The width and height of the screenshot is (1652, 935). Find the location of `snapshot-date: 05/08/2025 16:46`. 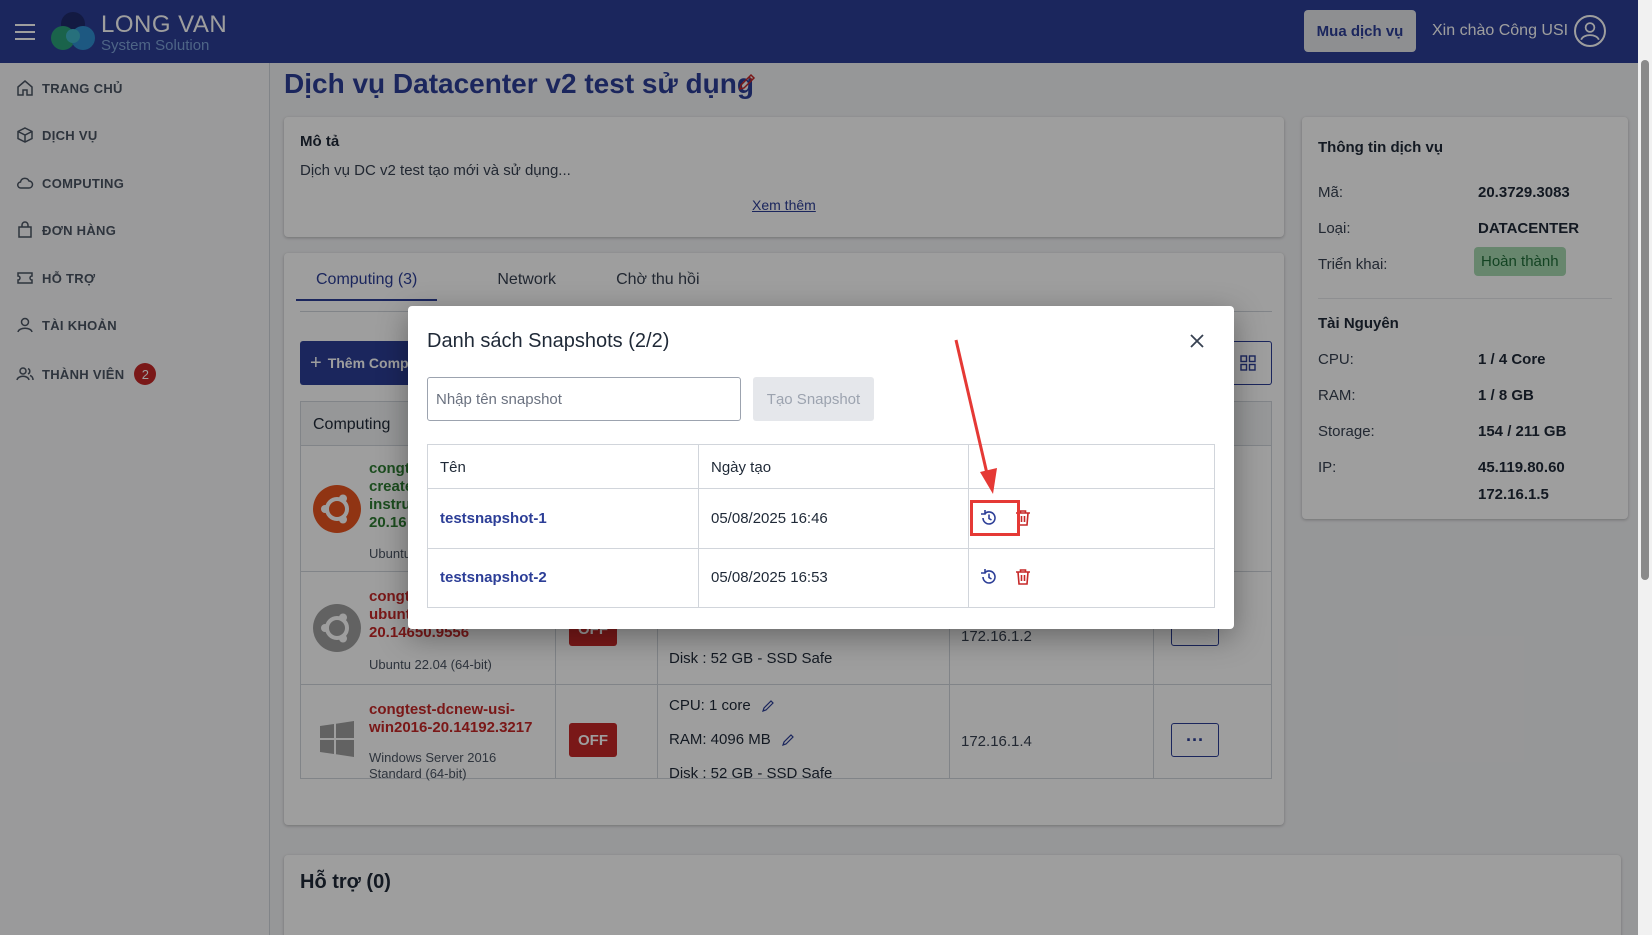

snapshot-date: 05/08/2025 16:46 is located at coordinates (769, 518).